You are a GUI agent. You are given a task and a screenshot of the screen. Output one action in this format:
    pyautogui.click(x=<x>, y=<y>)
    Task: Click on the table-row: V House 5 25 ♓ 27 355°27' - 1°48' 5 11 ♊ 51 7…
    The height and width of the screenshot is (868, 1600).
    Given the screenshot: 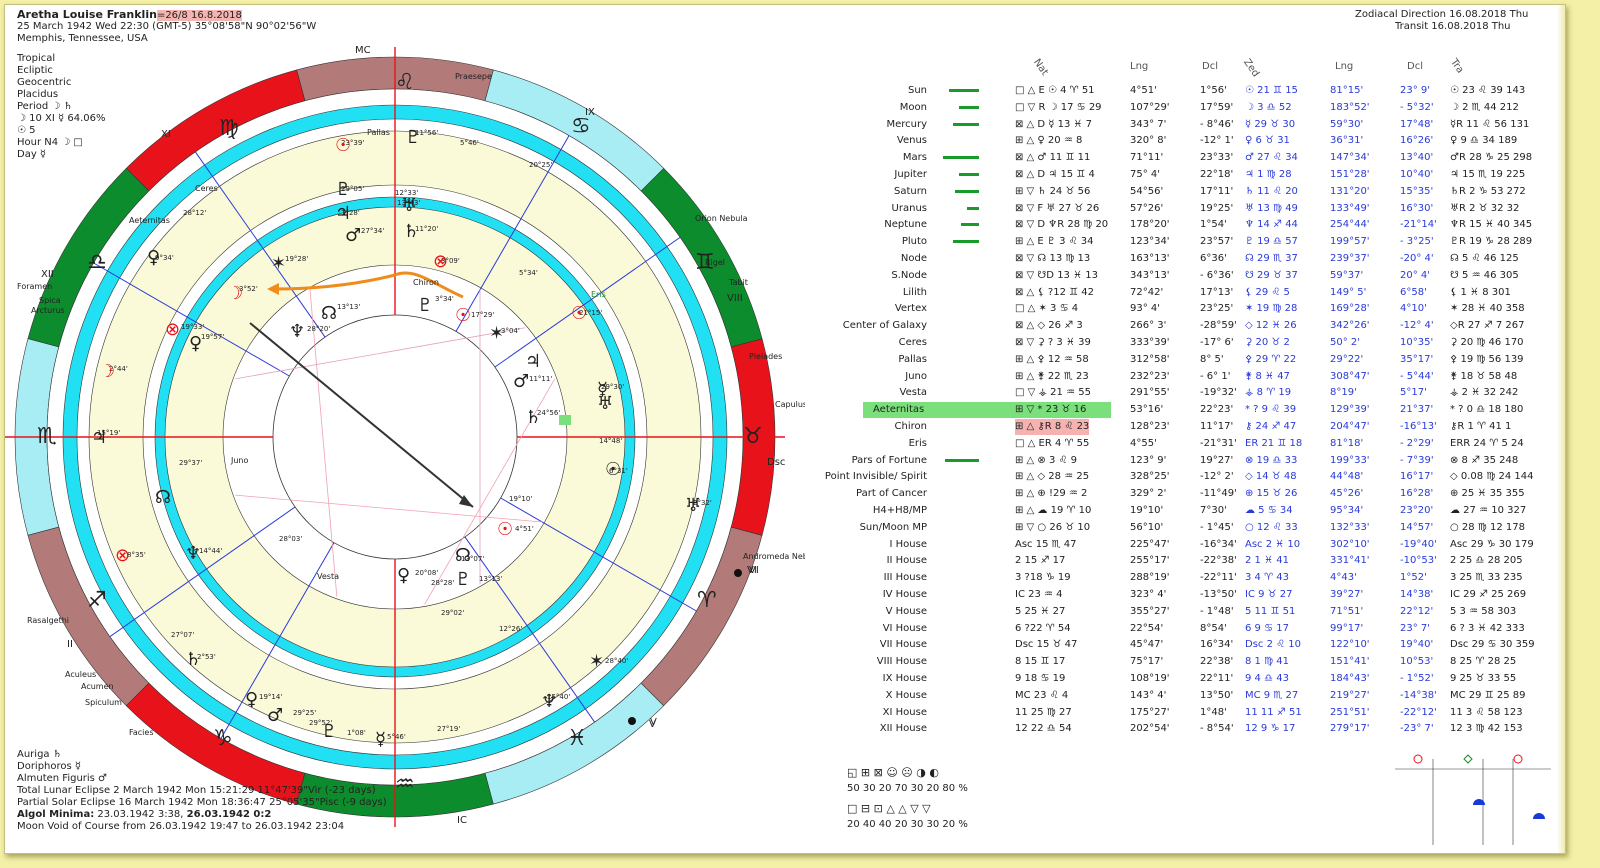 What is the action you would take?
    pyautogui.click(x=1185, y=612)
    